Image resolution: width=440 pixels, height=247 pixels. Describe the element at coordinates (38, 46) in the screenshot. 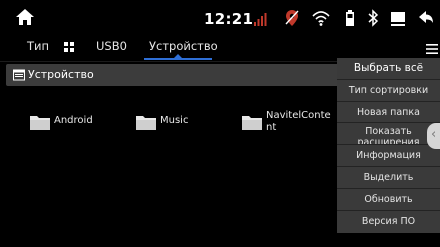

I see `tab-type: Тип` at that location.